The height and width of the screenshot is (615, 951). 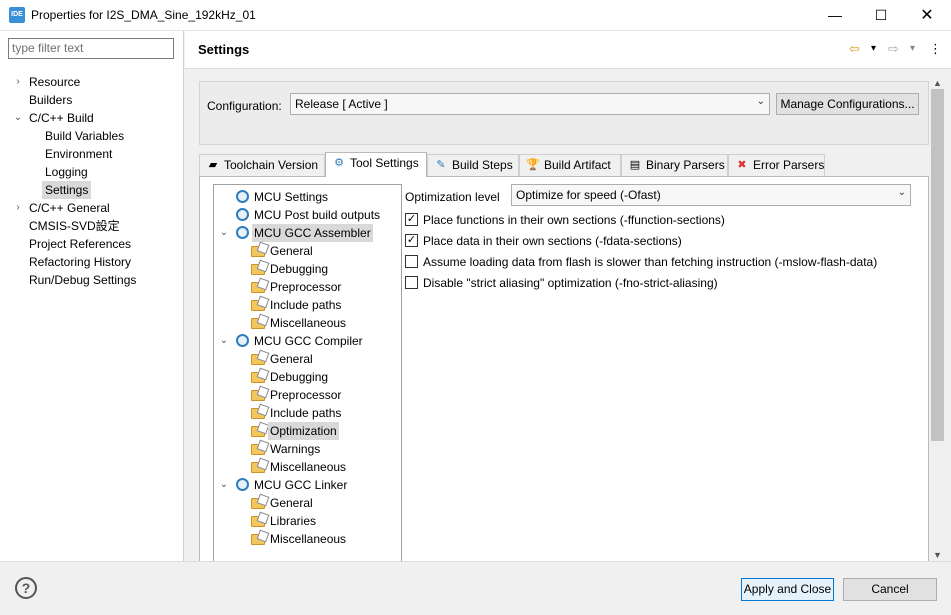 What do you see at coordinates (308, 539) in the screenshot?
I see `tree-item-linker-miscellaneous: Miscellaneous` at bounding box center [308, 539].